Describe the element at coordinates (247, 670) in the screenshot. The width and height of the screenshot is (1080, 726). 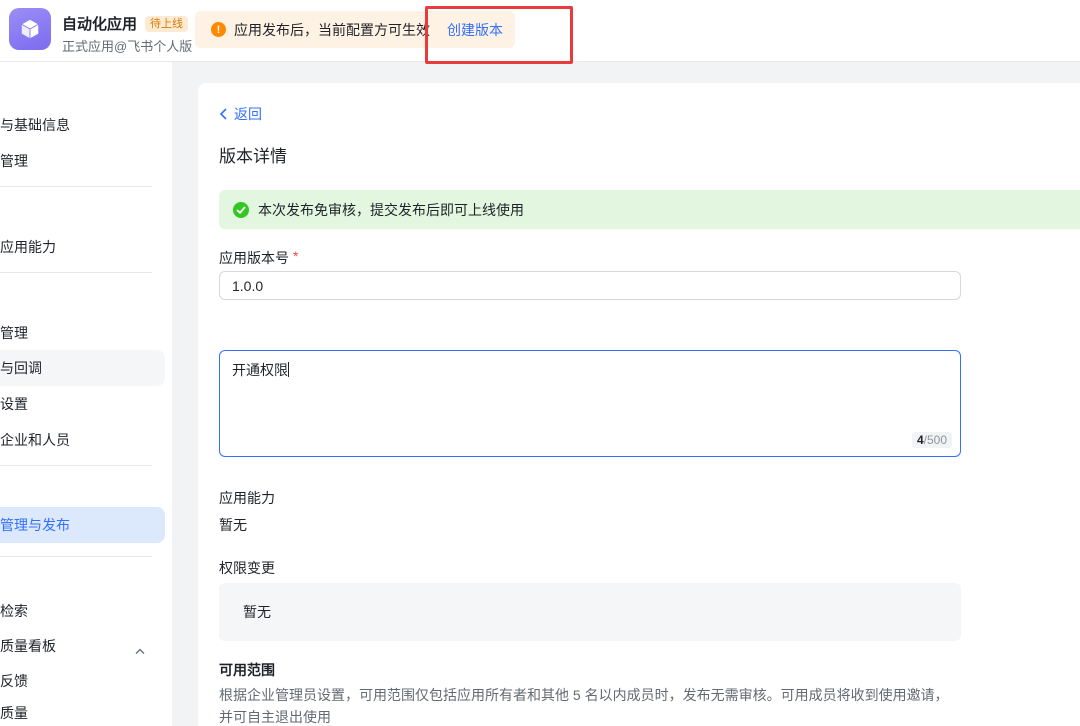
I see `scope-label: 可用范围` at that location.